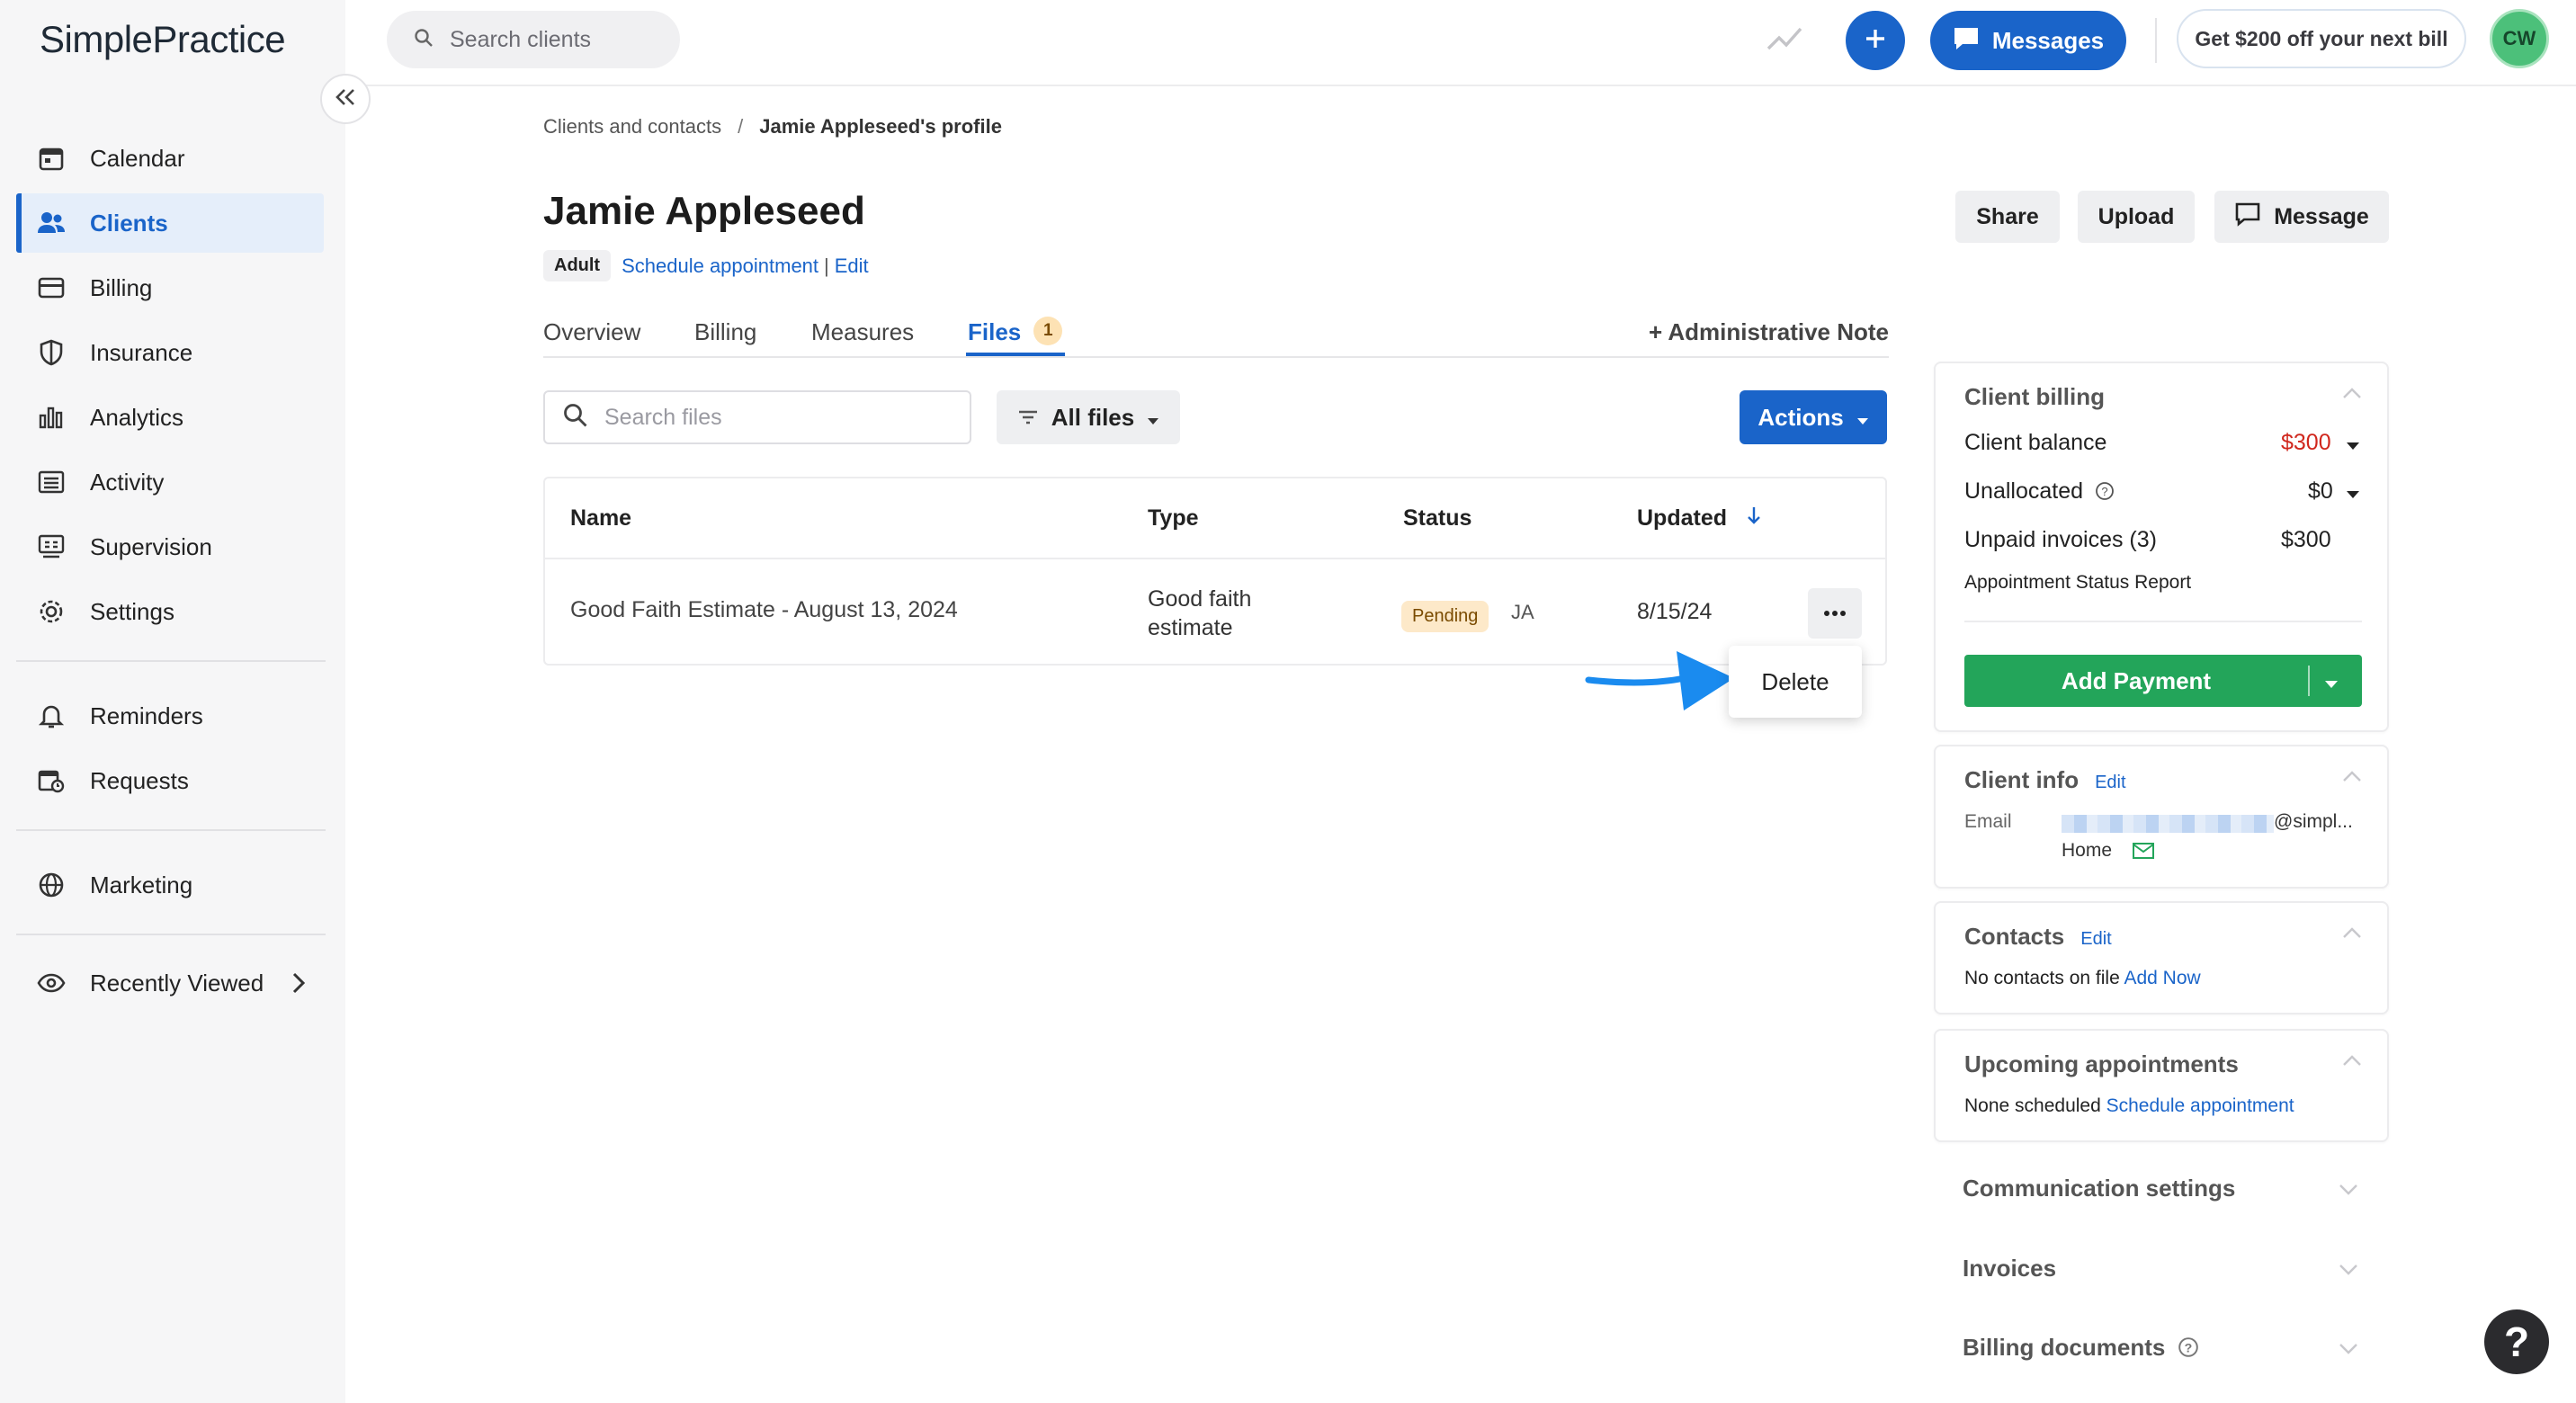  I want to click on delete-menu-item: Delete, so click(1795, 682).